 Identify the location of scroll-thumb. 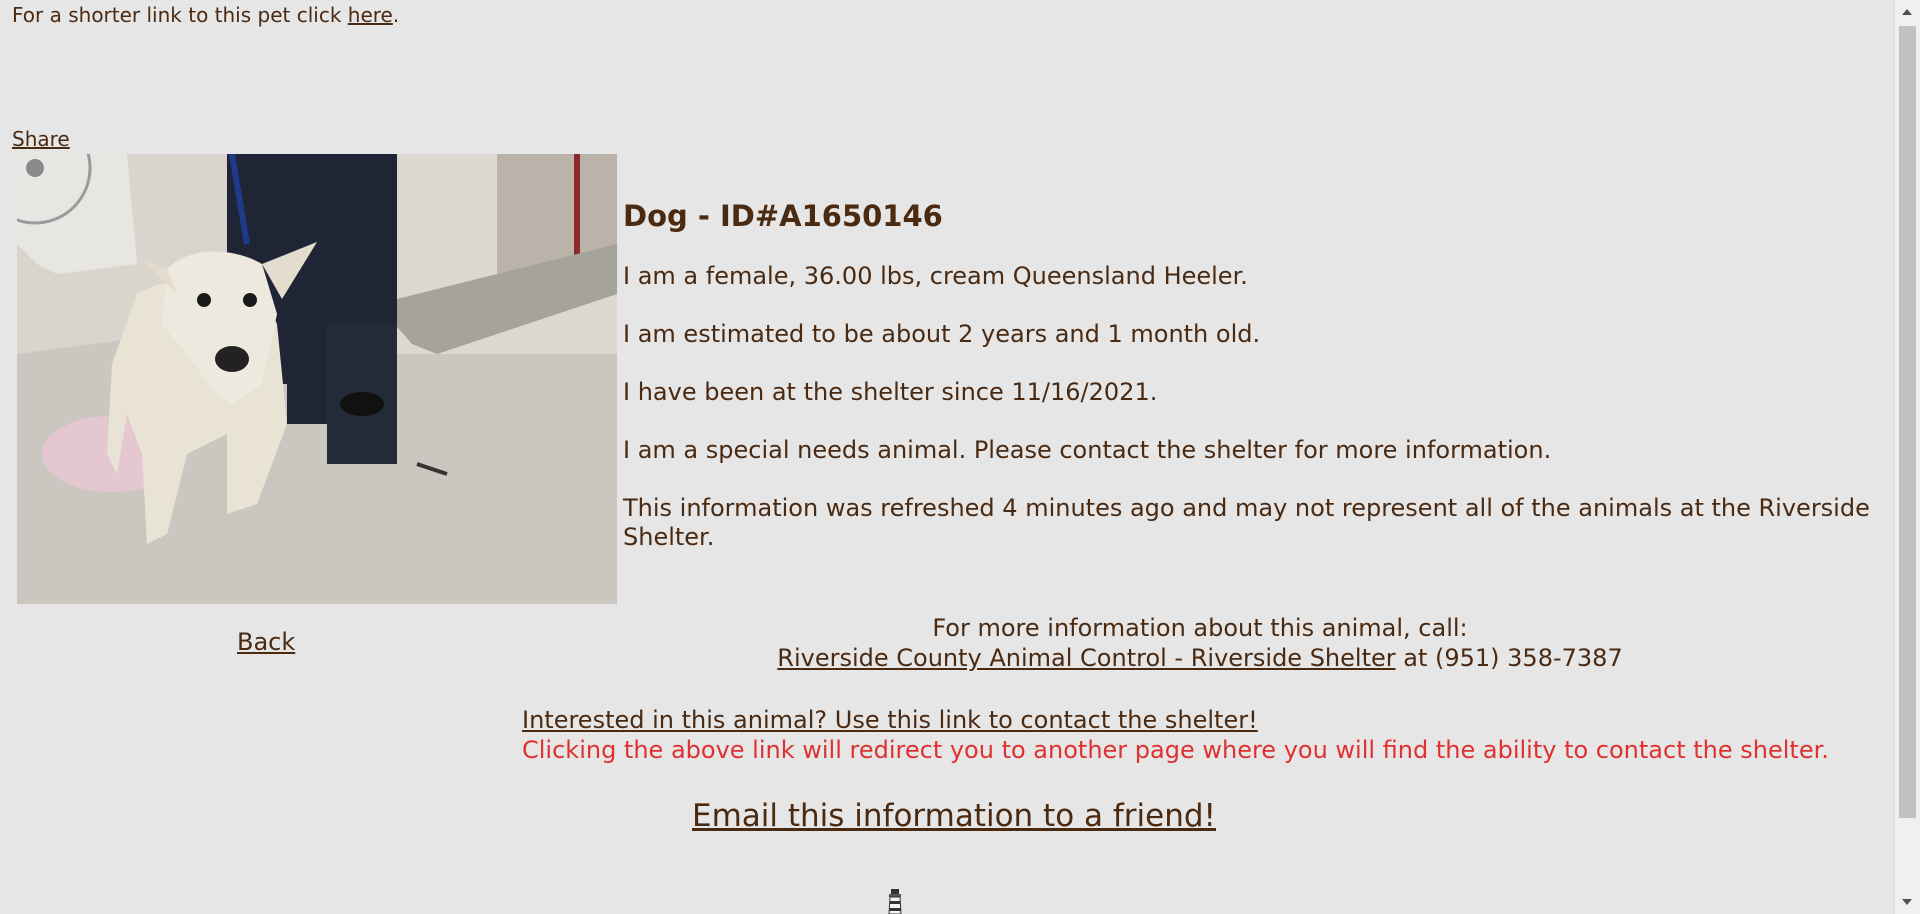
(1907, 422).